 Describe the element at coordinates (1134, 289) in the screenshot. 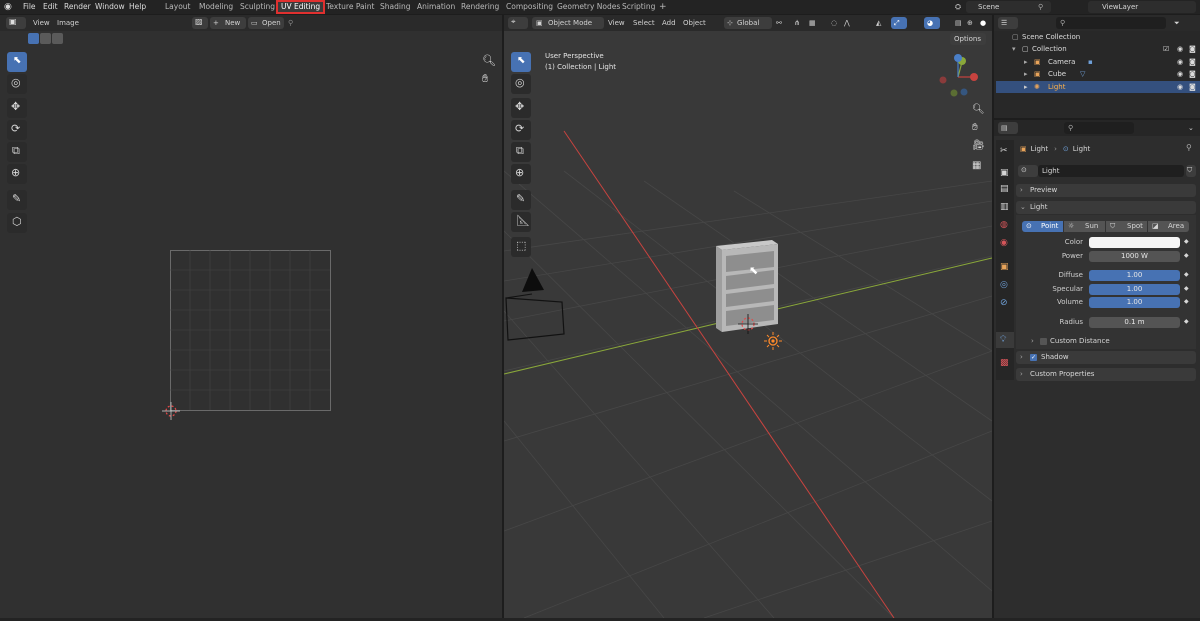

I see `specular-slider: 1.00` at that location.